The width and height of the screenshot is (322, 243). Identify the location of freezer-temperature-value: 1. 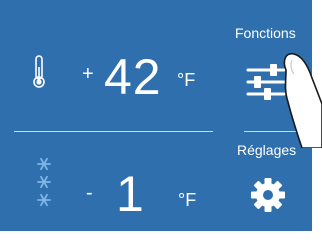
(130, 194).